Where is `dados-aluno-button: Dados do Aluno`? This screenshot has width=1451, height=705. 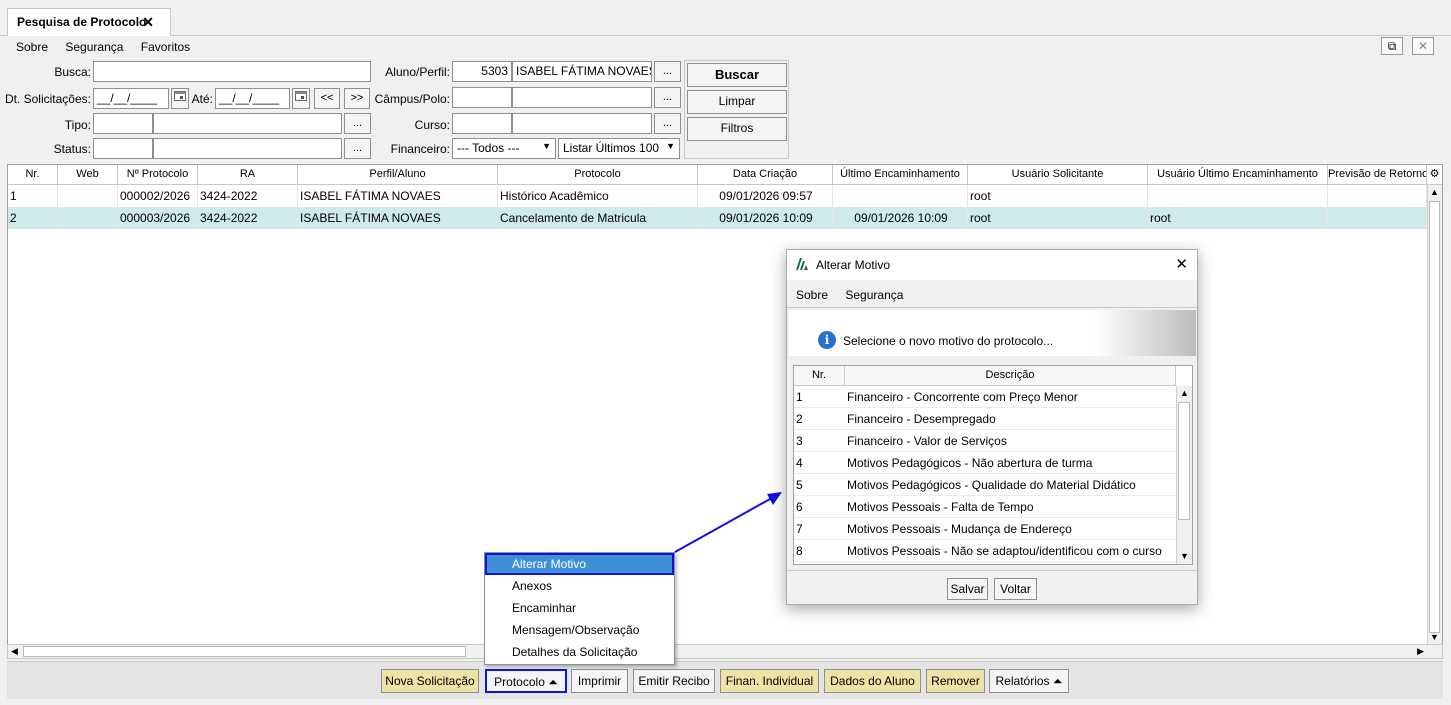
dados-aluno-button: Dados do Aluno is located at coordinates (872, 681).